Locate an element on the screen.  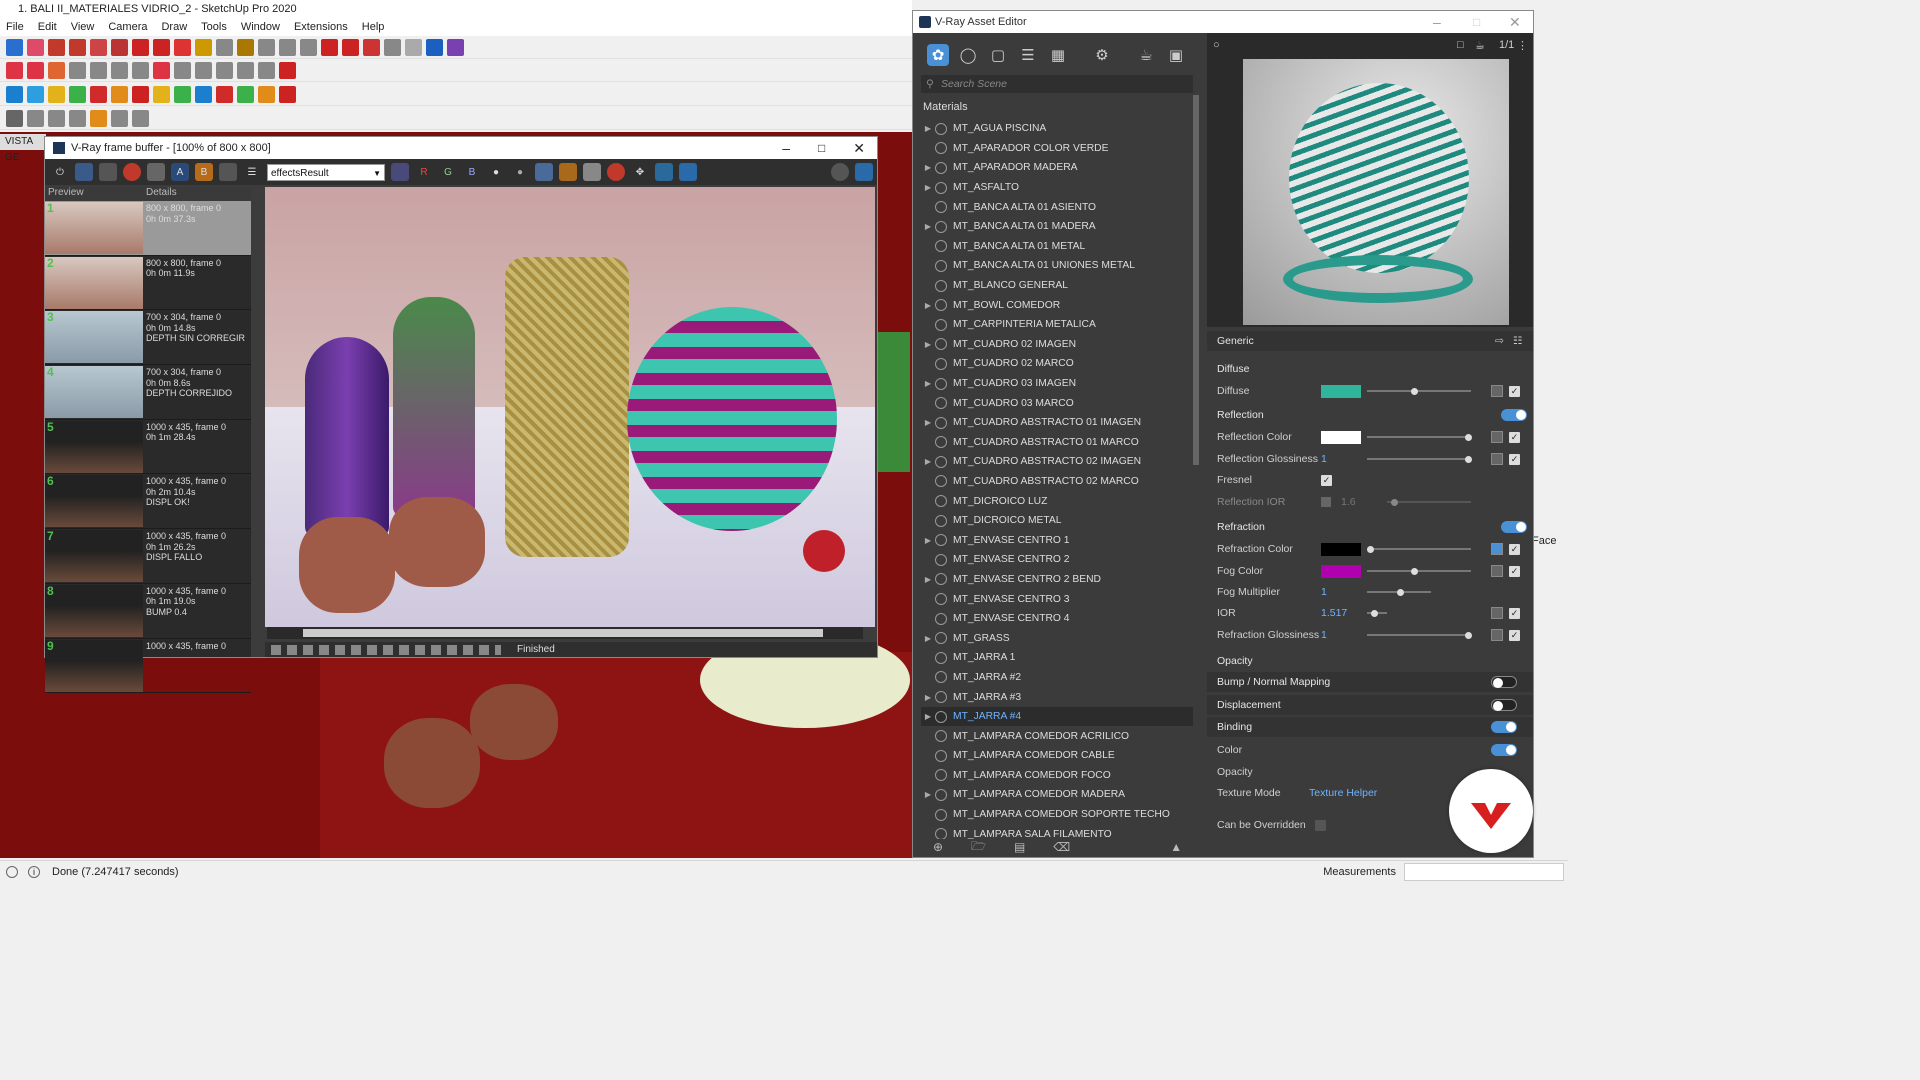
materials-icon: ✿ is located at coordinates (938, 55).